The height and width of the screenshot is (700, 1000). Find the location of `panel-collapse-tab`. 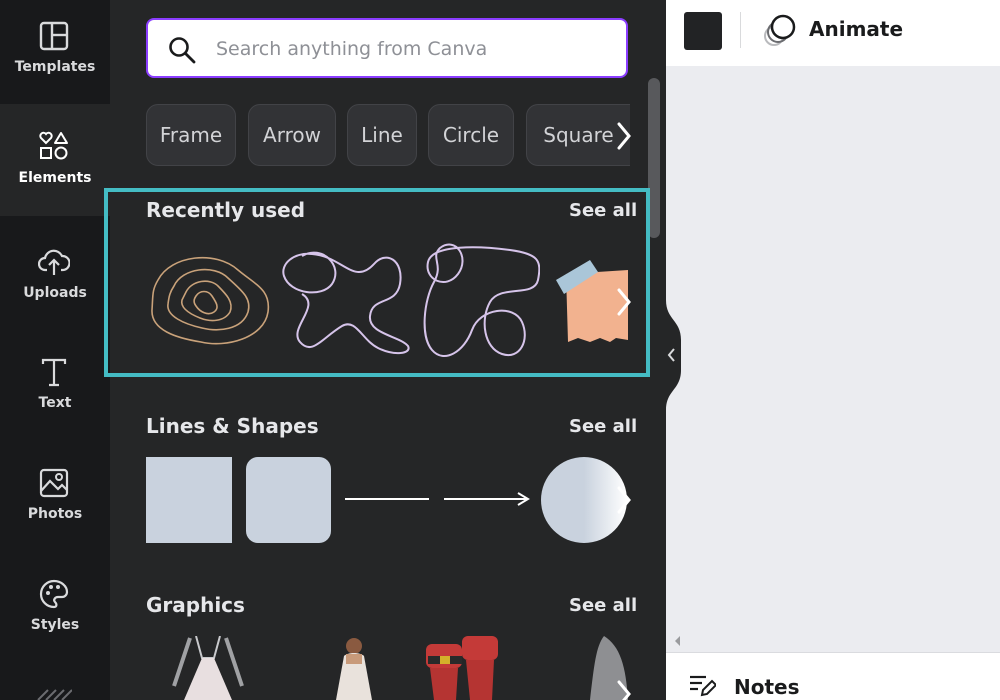

panel-collapse-tab is located at coordinates (668, 355).